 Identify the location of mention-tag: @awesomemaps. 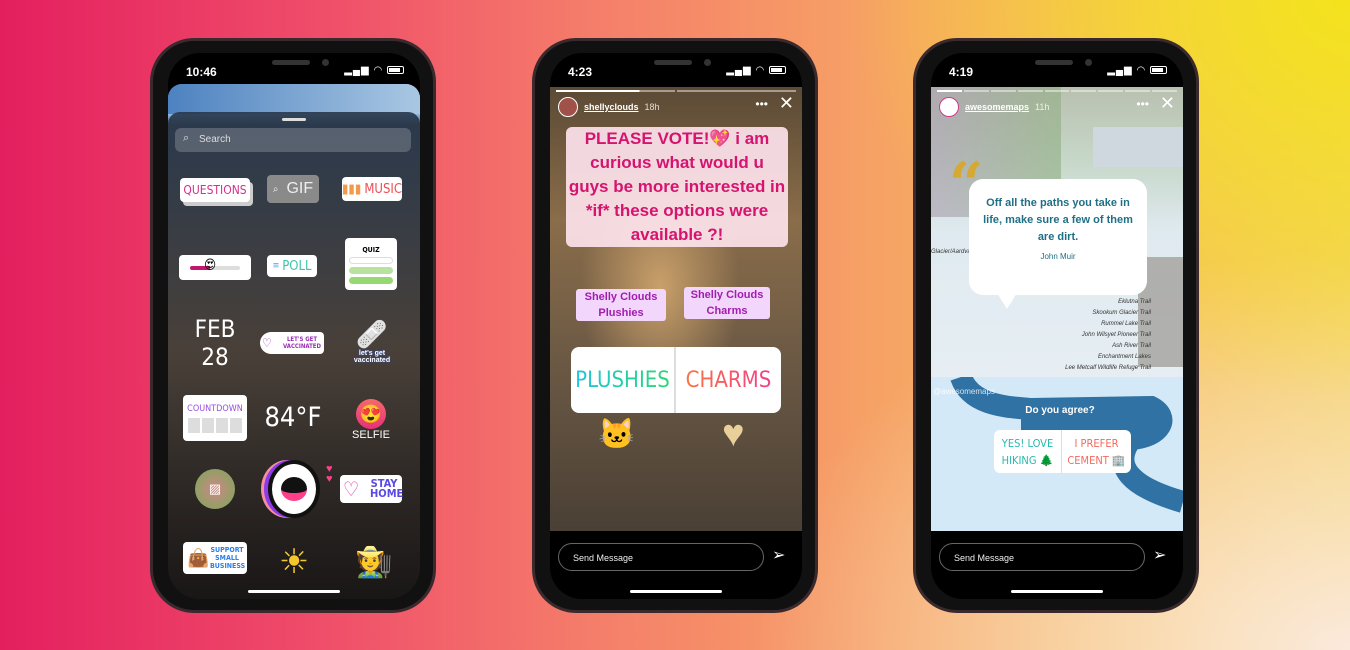
(964, 391).